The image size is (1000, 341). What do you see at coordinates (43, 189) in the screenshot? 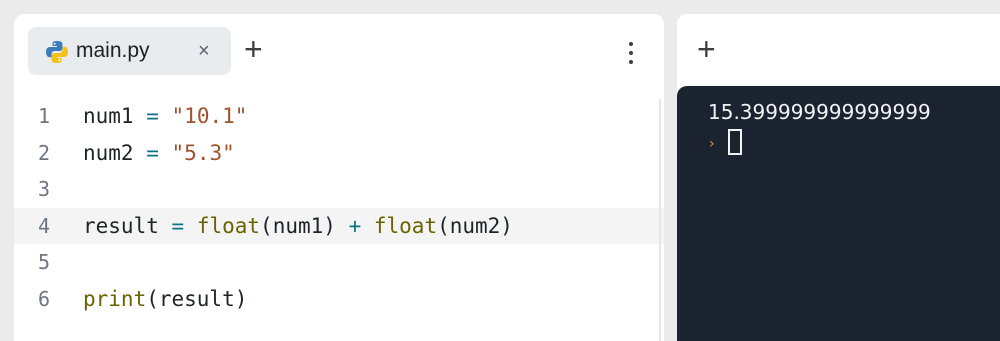
I see `line-number: 3` at bounding box center [43, 189].